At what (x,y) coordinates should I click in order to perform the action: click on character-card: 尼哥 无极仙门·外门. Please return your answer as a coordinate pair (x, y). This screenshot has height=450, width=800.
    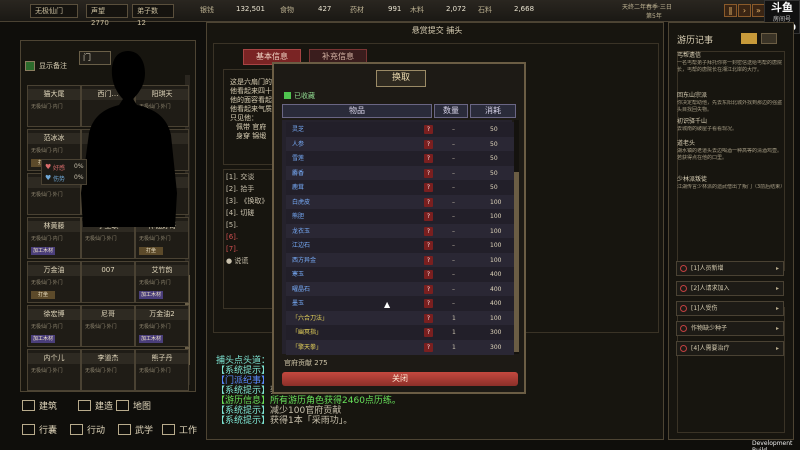
    Looking at the image, I should click on (108, 326).